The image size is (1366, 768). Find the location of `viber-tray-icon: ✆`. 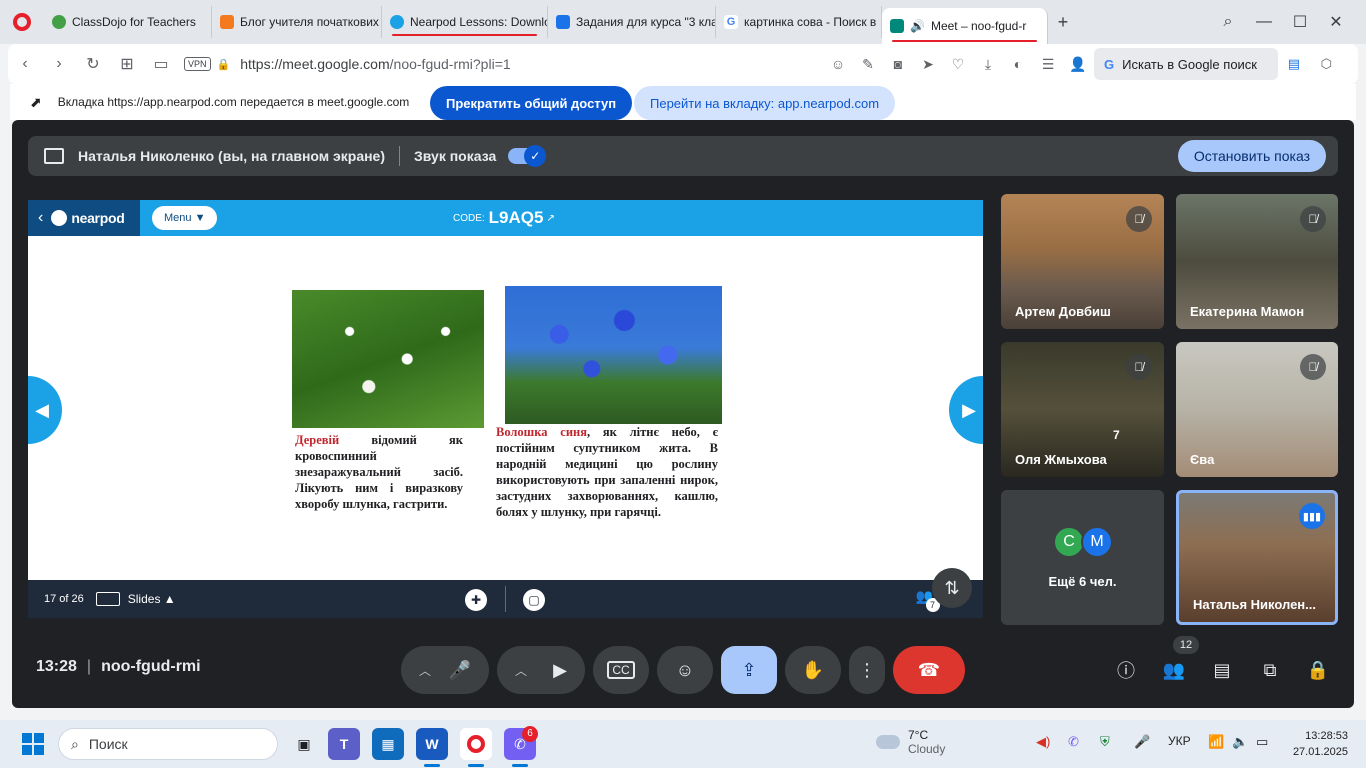

viber-tray-icon: ✆ is located at coordinates (1073, 742).